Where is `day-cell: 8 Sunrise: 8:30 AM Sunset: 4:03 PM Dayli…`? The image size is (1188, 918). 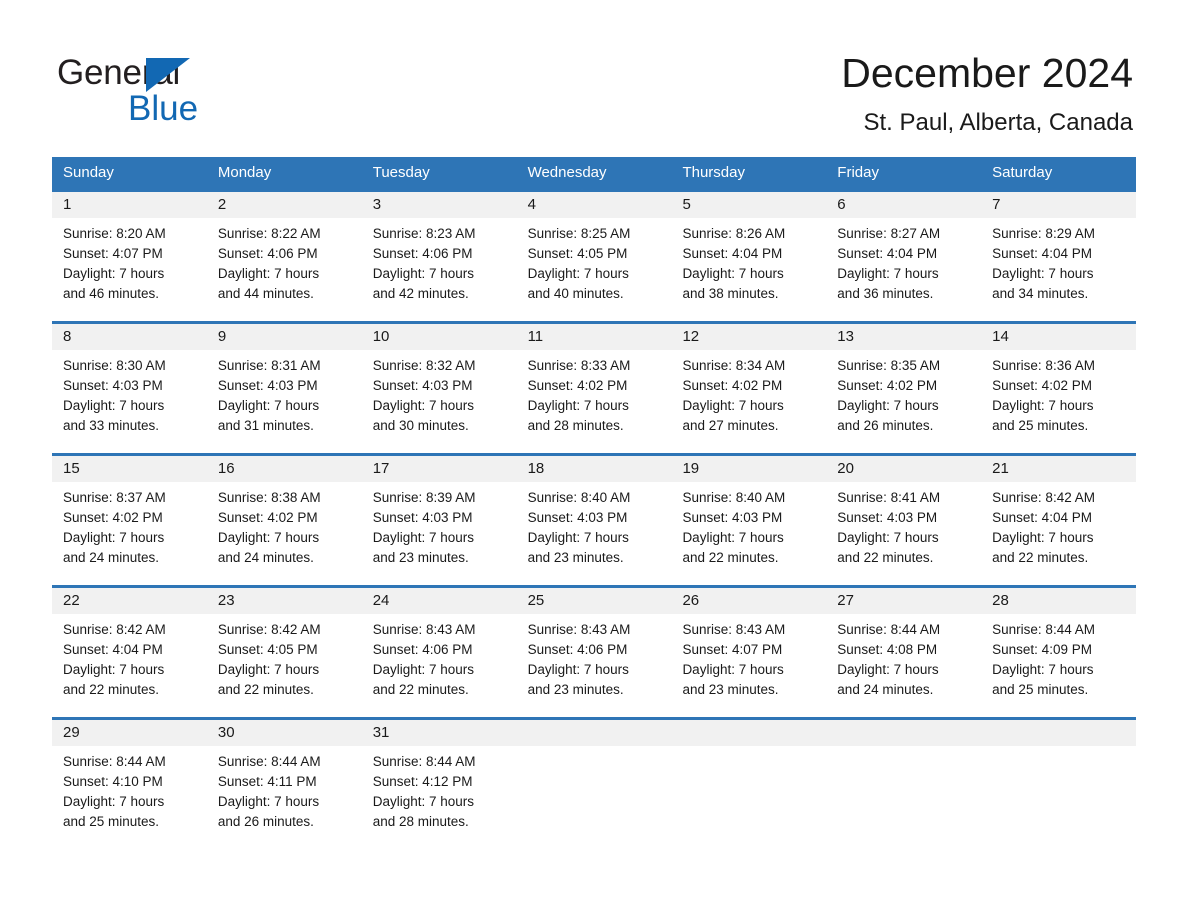
day-cell: 8 Sunrise: 8:30 AM Sunset: 4:03 PM Dayli… is located at coordinates (129, 388).